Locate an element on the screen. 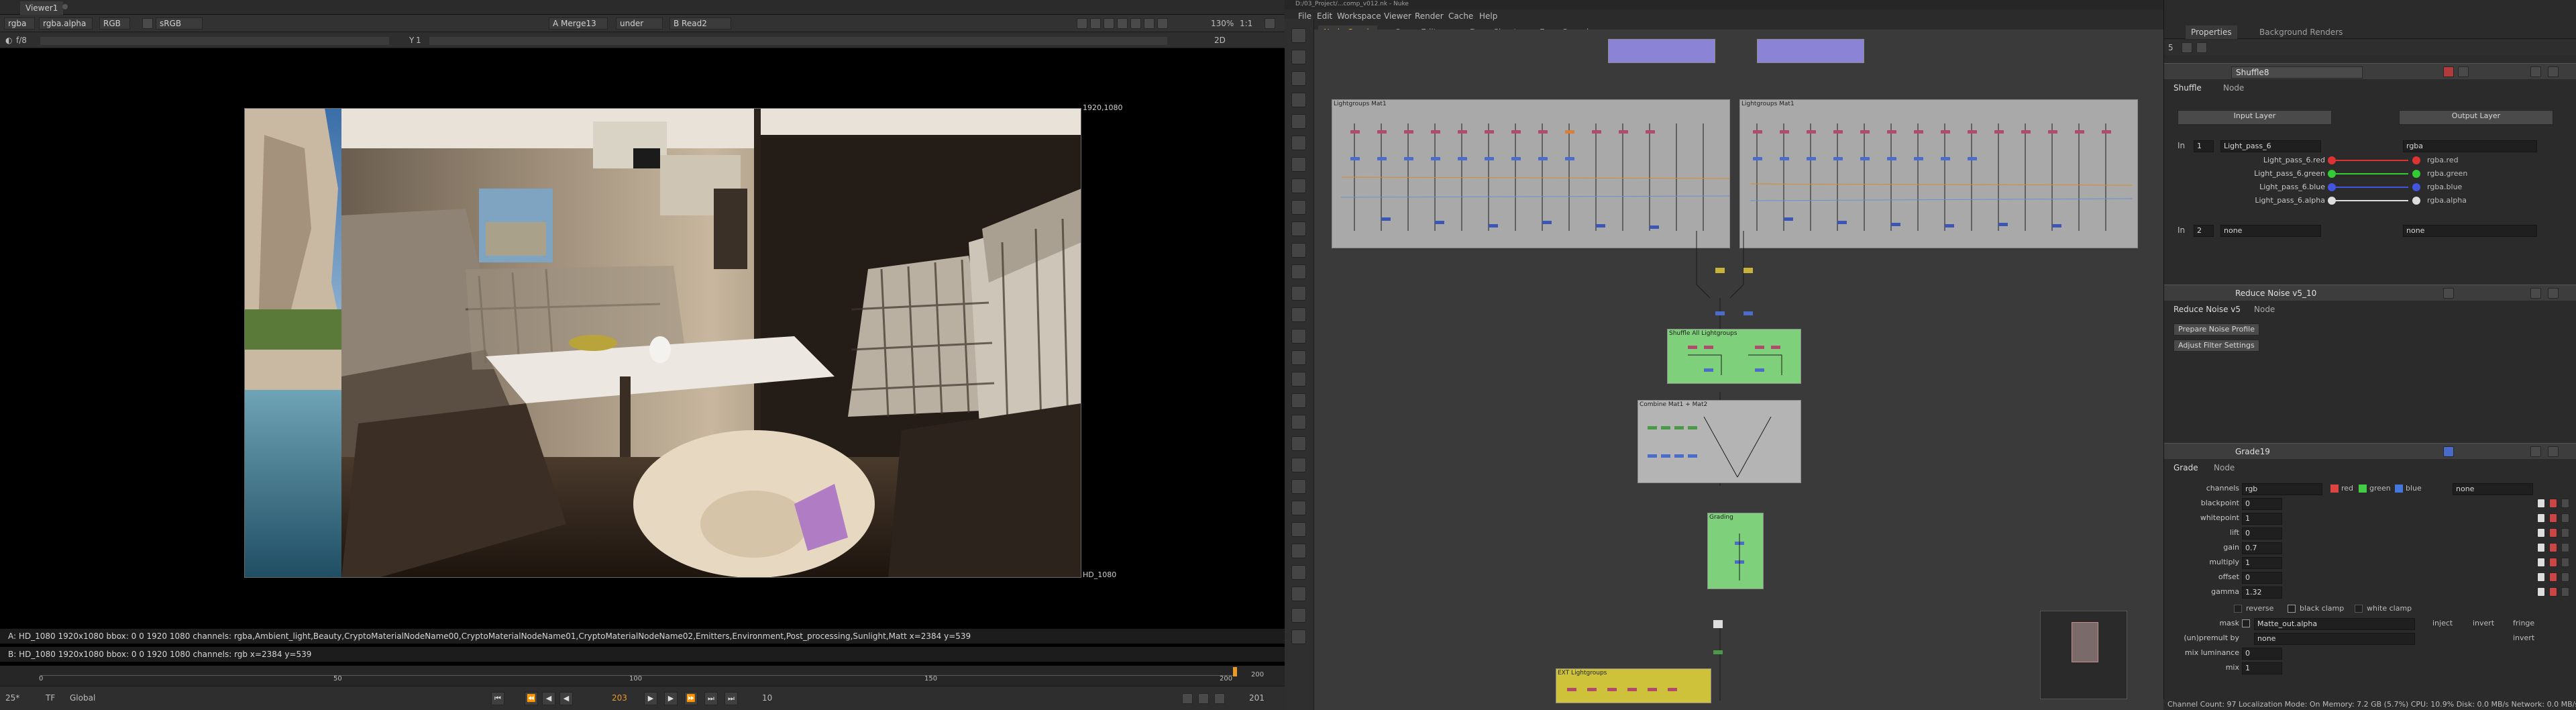  knob-field-lift: 0 is located at coordinates (2262, 533).